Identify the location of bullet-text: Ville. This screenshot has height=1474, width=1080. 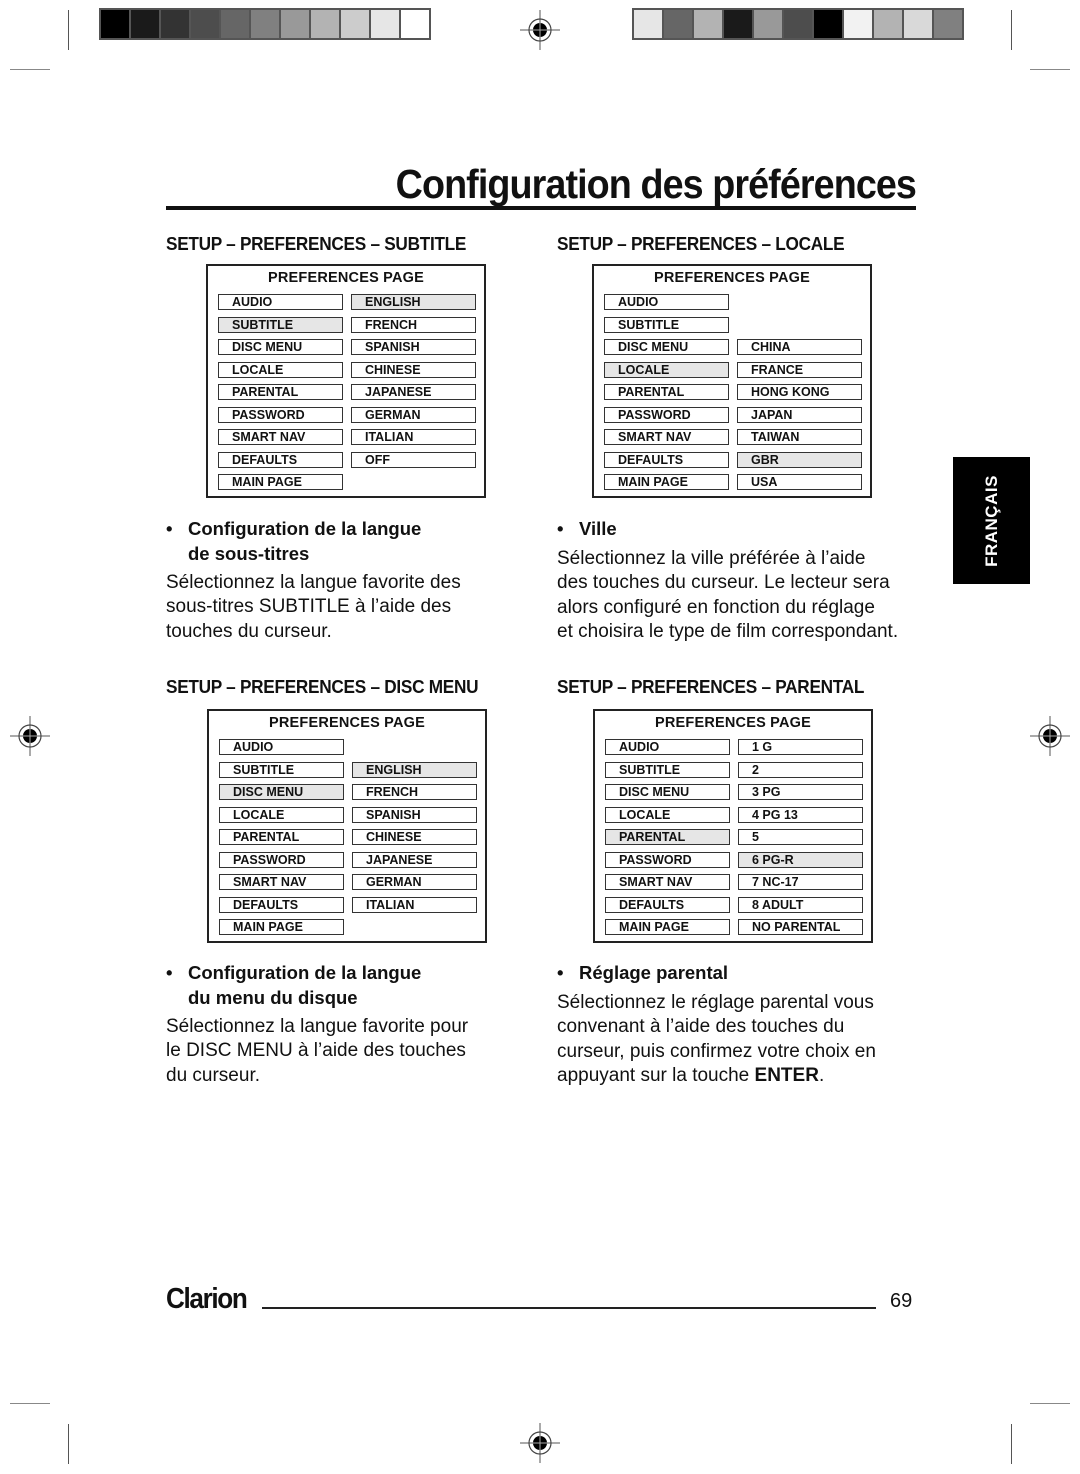
(598, 528).